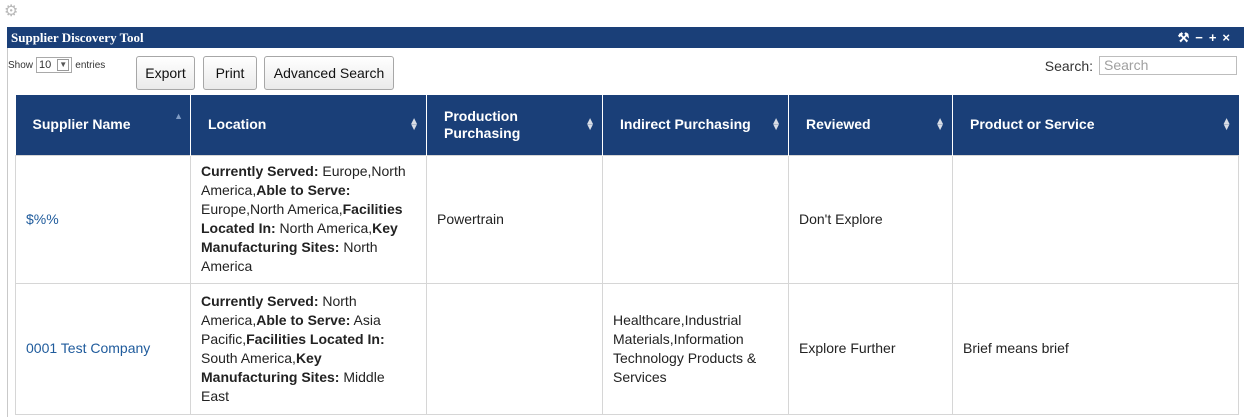  I want to click on search-input: Search, so click(1168, 65).